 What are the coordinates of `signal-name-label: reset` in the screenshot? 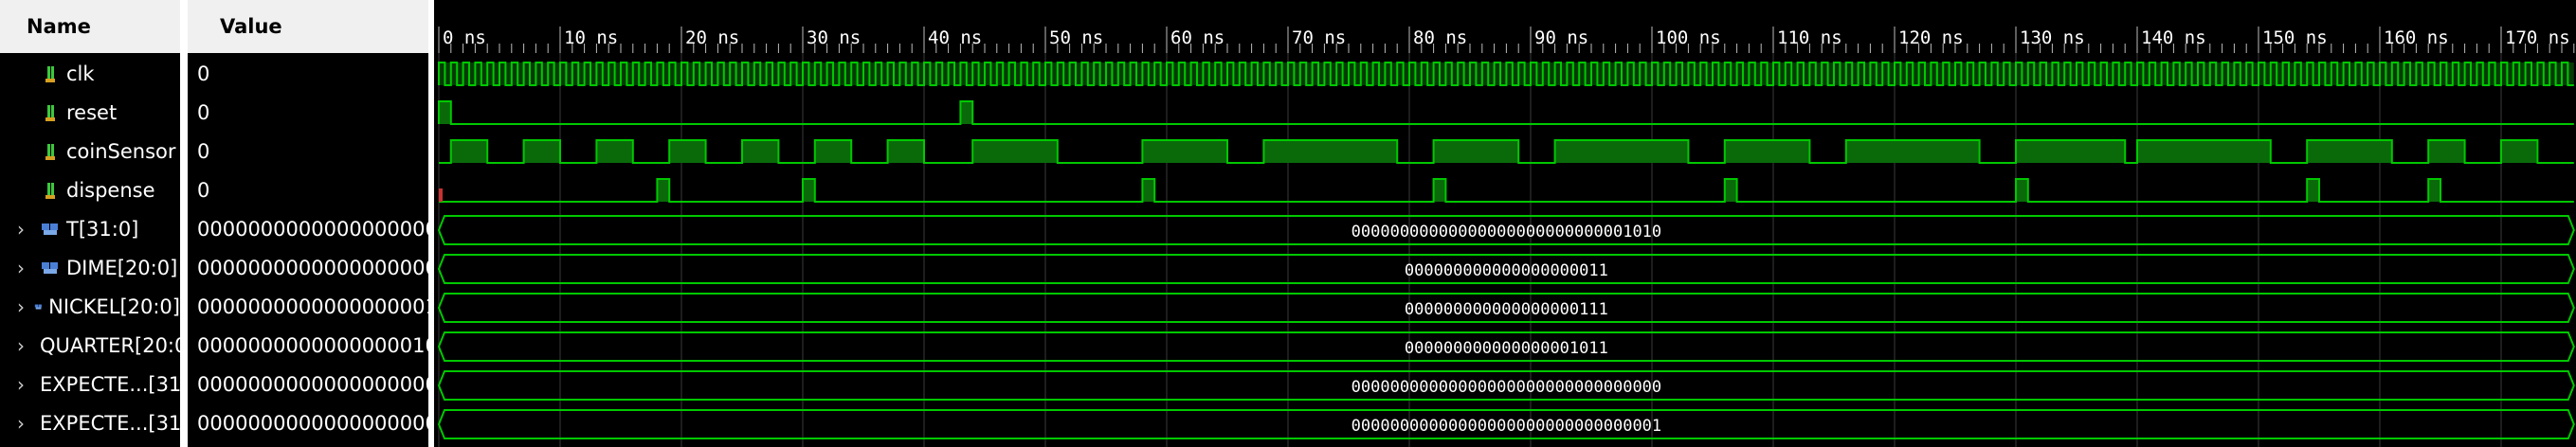 It's located at (92, 112).